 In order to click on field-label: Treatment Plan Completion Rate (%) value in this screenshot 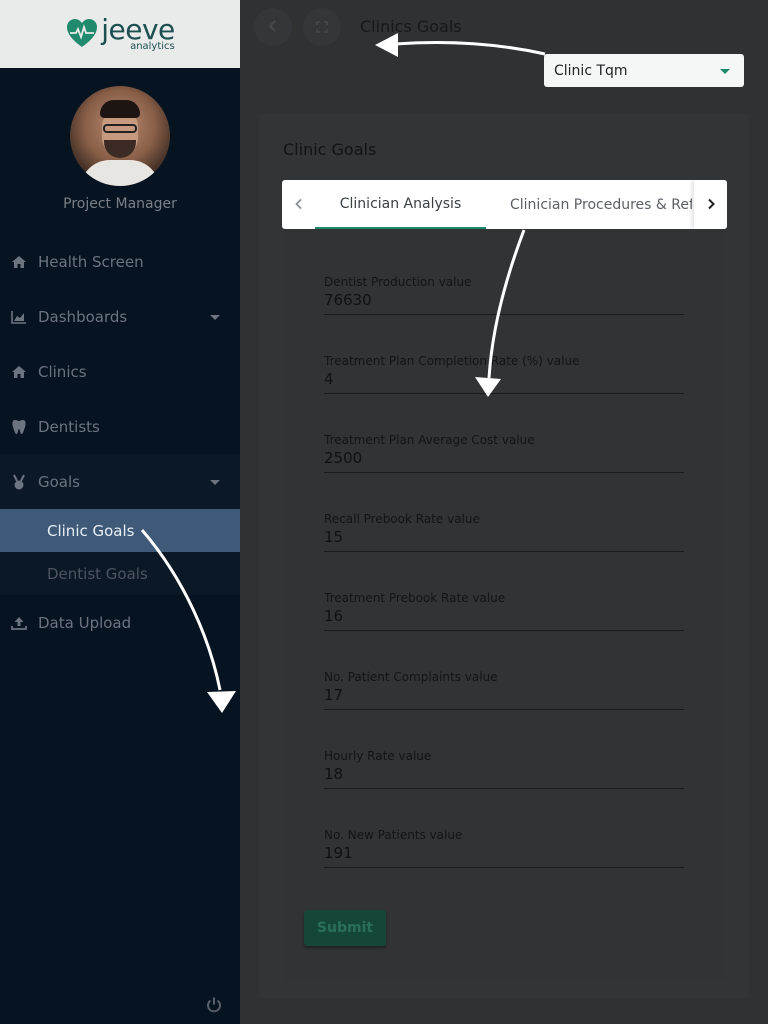, I will do `click(452, 361)`.